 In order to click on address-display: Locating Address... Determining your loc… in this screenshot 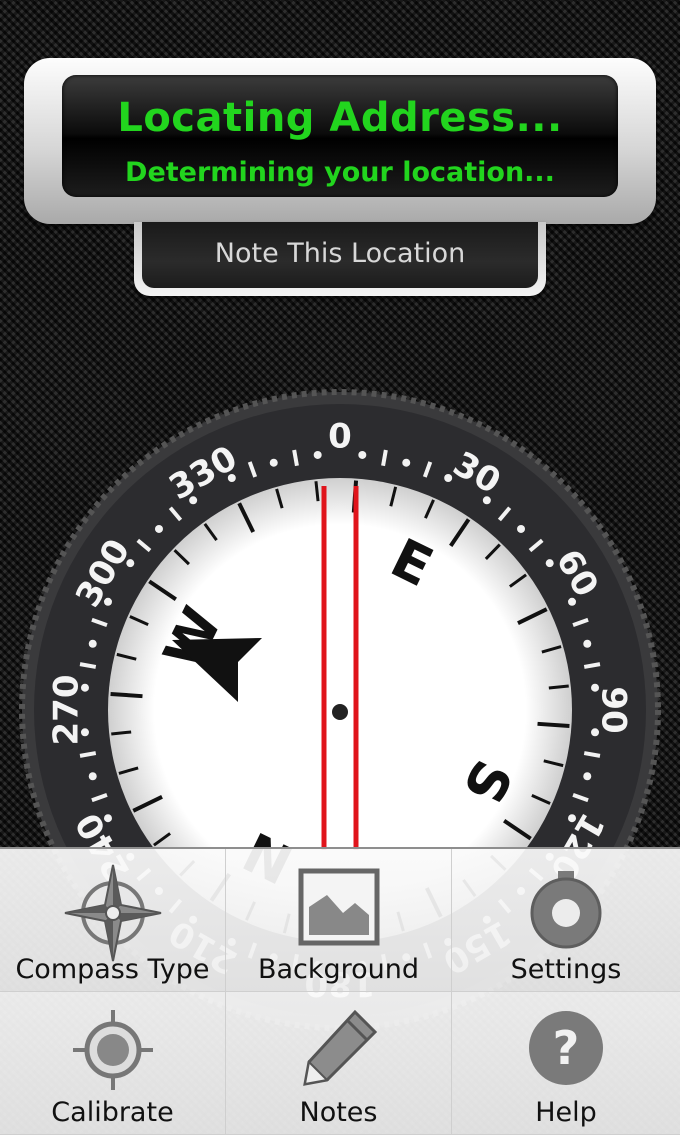, I will do `click(340, 141)`.